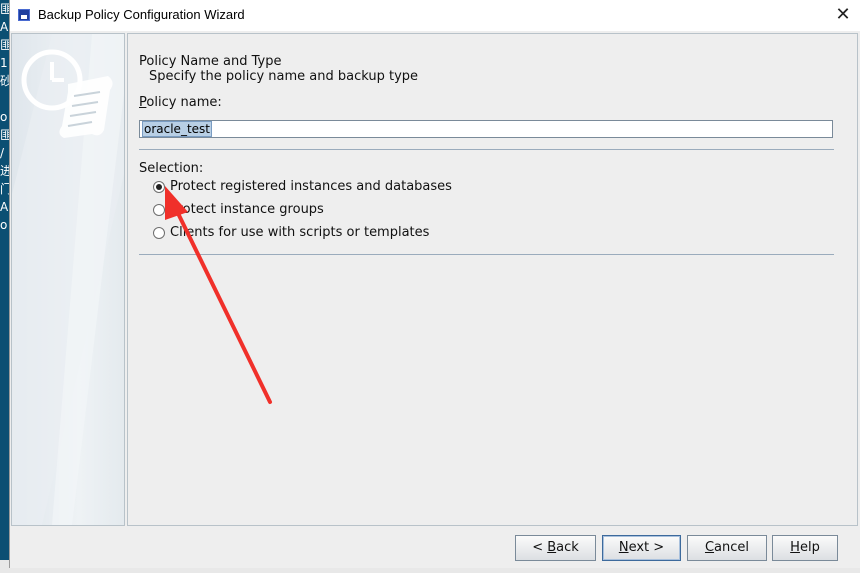 The height and width of the screenshot is (573, 860). I want to click on bg-char: /, so click(2, 153).